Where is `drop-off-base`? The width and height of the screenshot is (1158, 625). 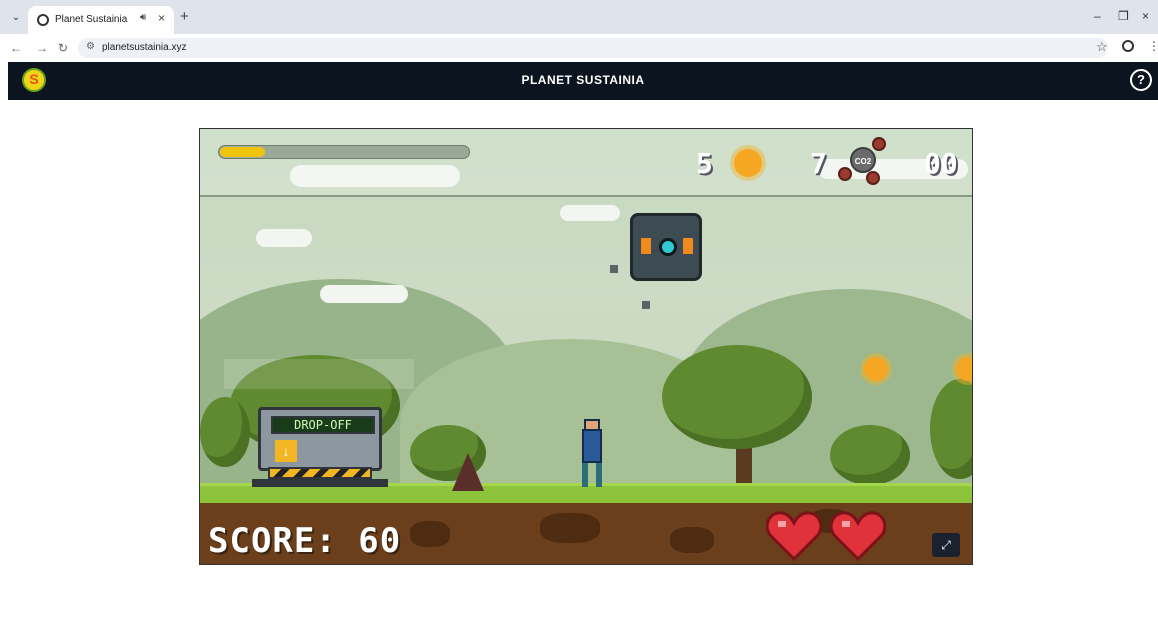
drop-off-base is located at coordinates (320, 483).